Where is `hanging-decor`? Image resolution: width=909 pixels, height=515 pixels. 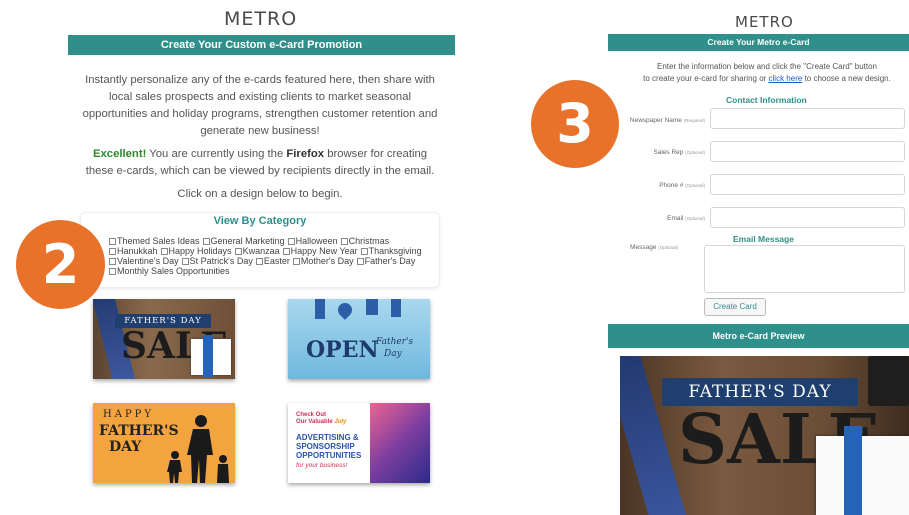
hanging-decor is located at coordinates (358, 310).